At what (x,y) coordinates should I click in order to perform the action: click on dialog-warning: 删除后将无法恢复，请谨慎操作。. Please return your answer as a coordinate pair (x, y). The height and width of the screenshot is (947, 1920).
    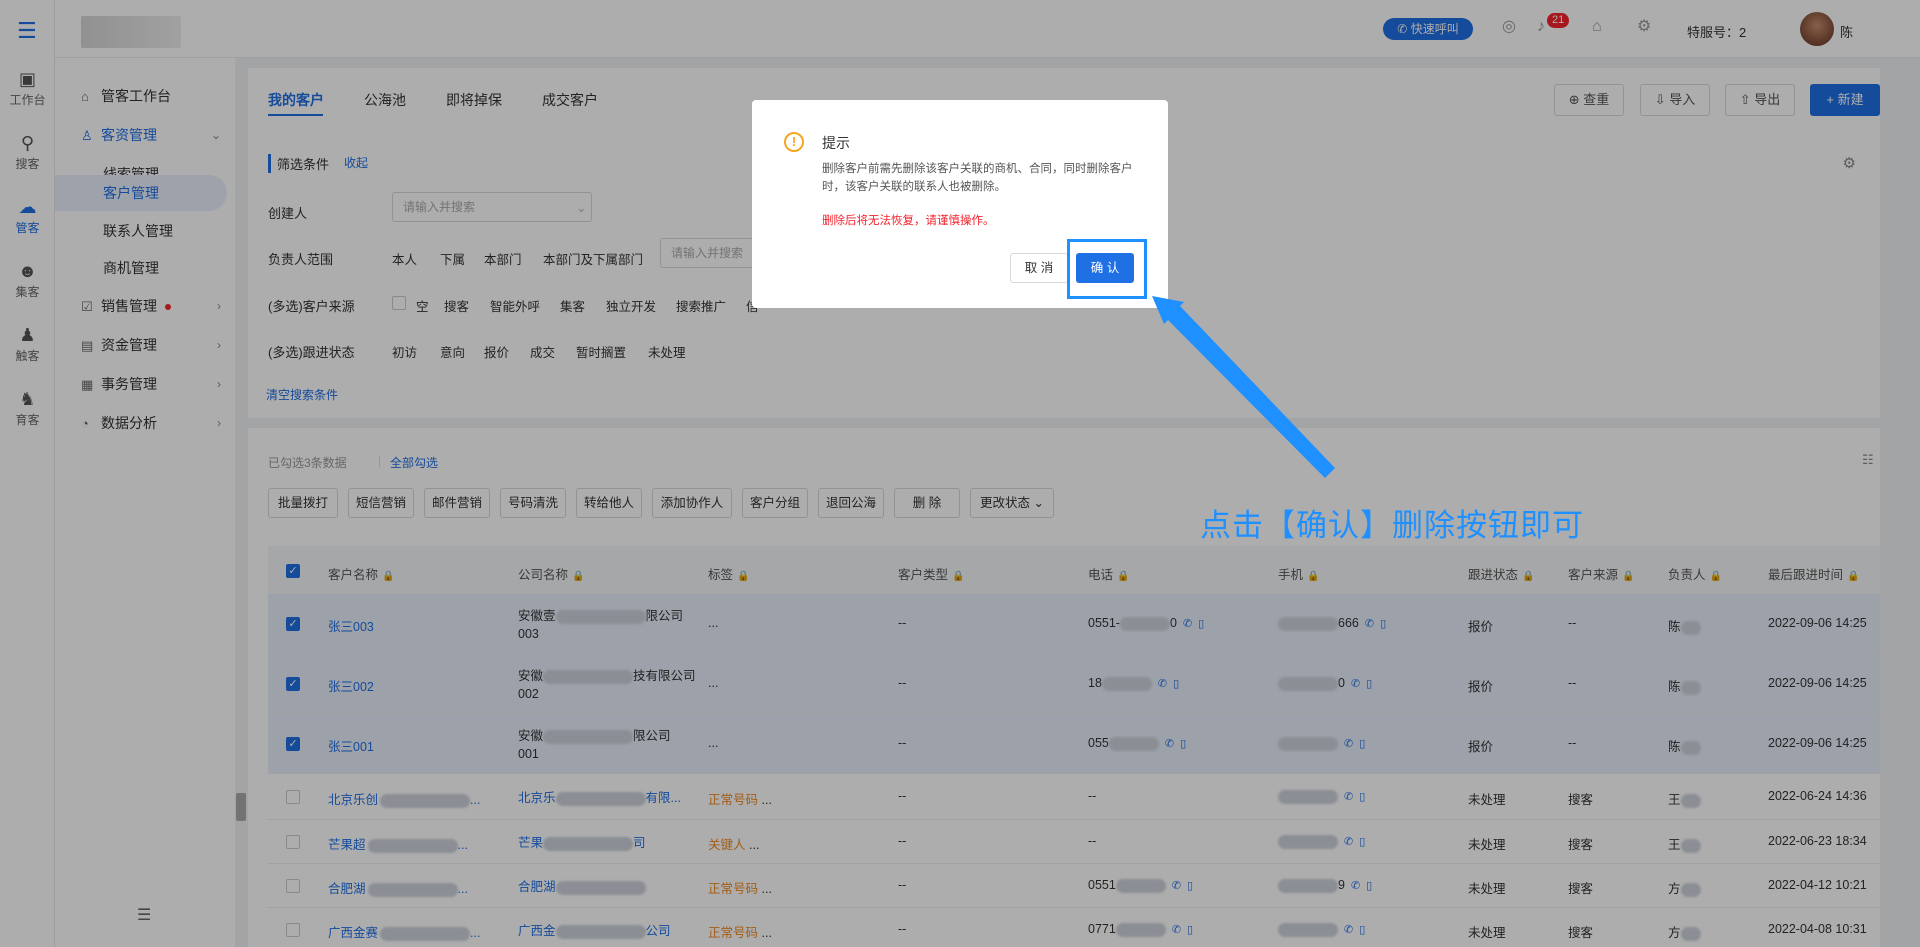
    Looking at the image, I should click on (908, 221).